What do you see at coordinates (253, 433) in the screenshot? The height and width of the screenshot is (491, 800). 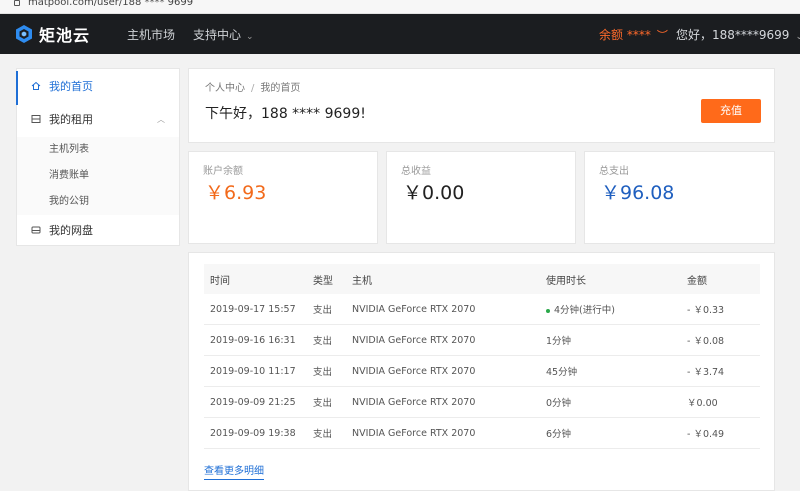 I see `cell-time: 2019-09-09 19:38` at bounding box center [253, 433].